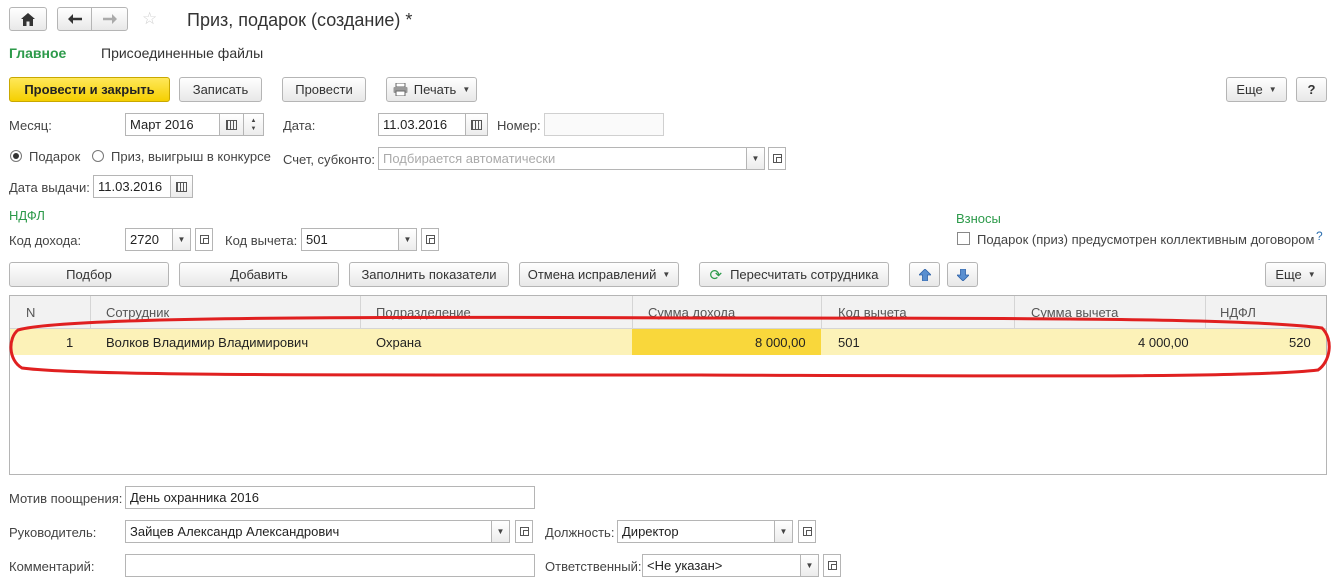  What do you see at coordinates (89, 274) in the screenshot?
I see `select-button: Подбор` at bounding box center [89, 274].